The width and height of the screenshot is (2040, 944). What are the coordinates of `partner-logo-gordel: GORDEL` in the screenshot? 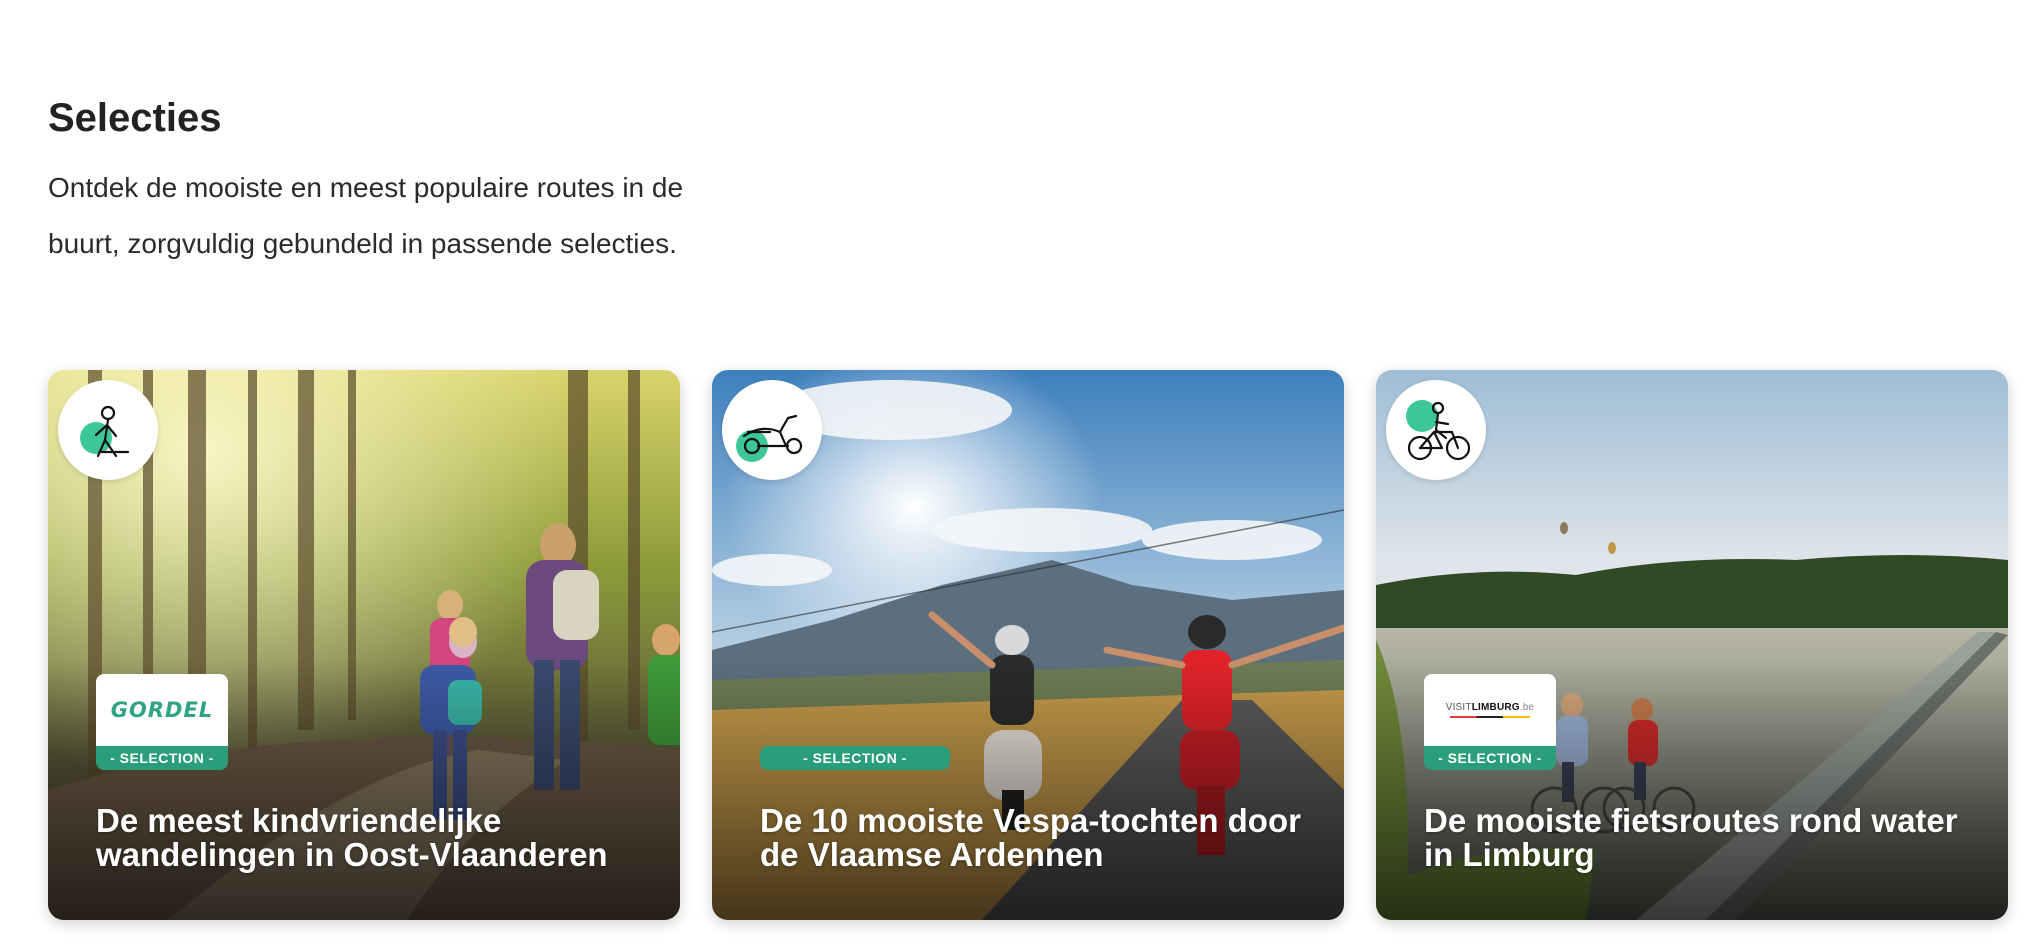 It's located at (162, 710).